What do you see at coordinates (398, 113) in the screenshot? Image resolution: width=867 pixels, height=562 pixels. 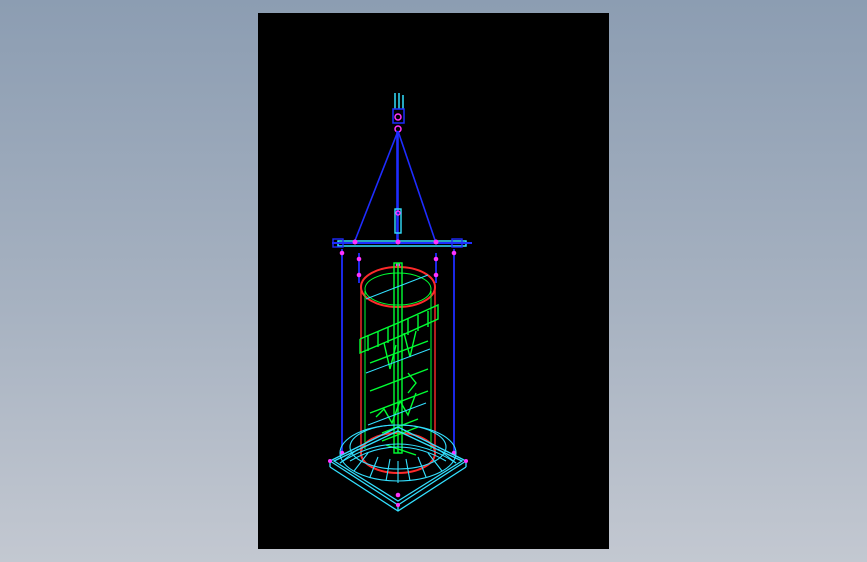 I see `lifting-hook` at bounding box center [398, 113].